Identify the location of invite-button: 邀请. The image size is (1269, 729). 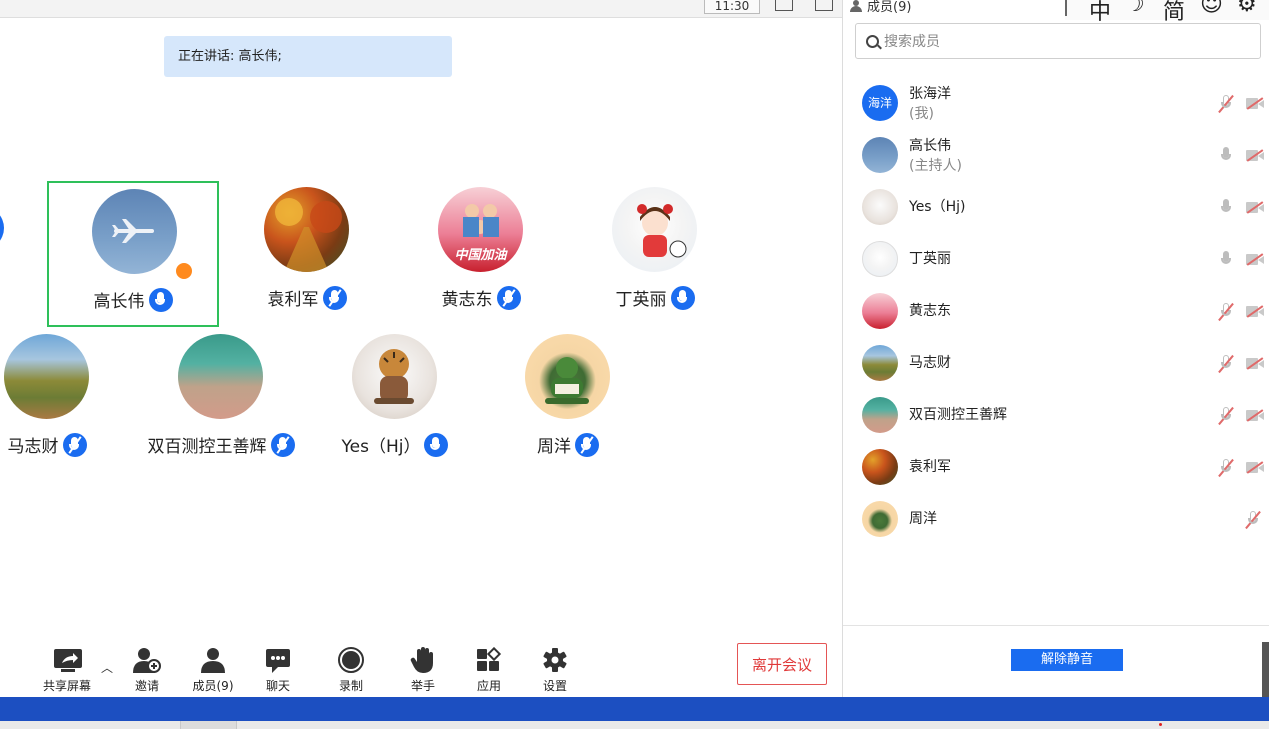
(147, 670).